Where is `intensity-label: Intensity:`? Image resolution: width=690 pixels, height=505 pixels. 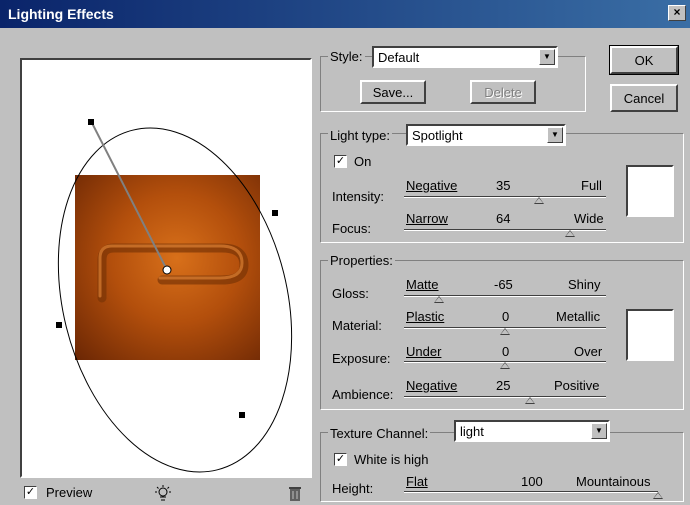 intensity-label: Intensity: is located at coordinates (358, 196).